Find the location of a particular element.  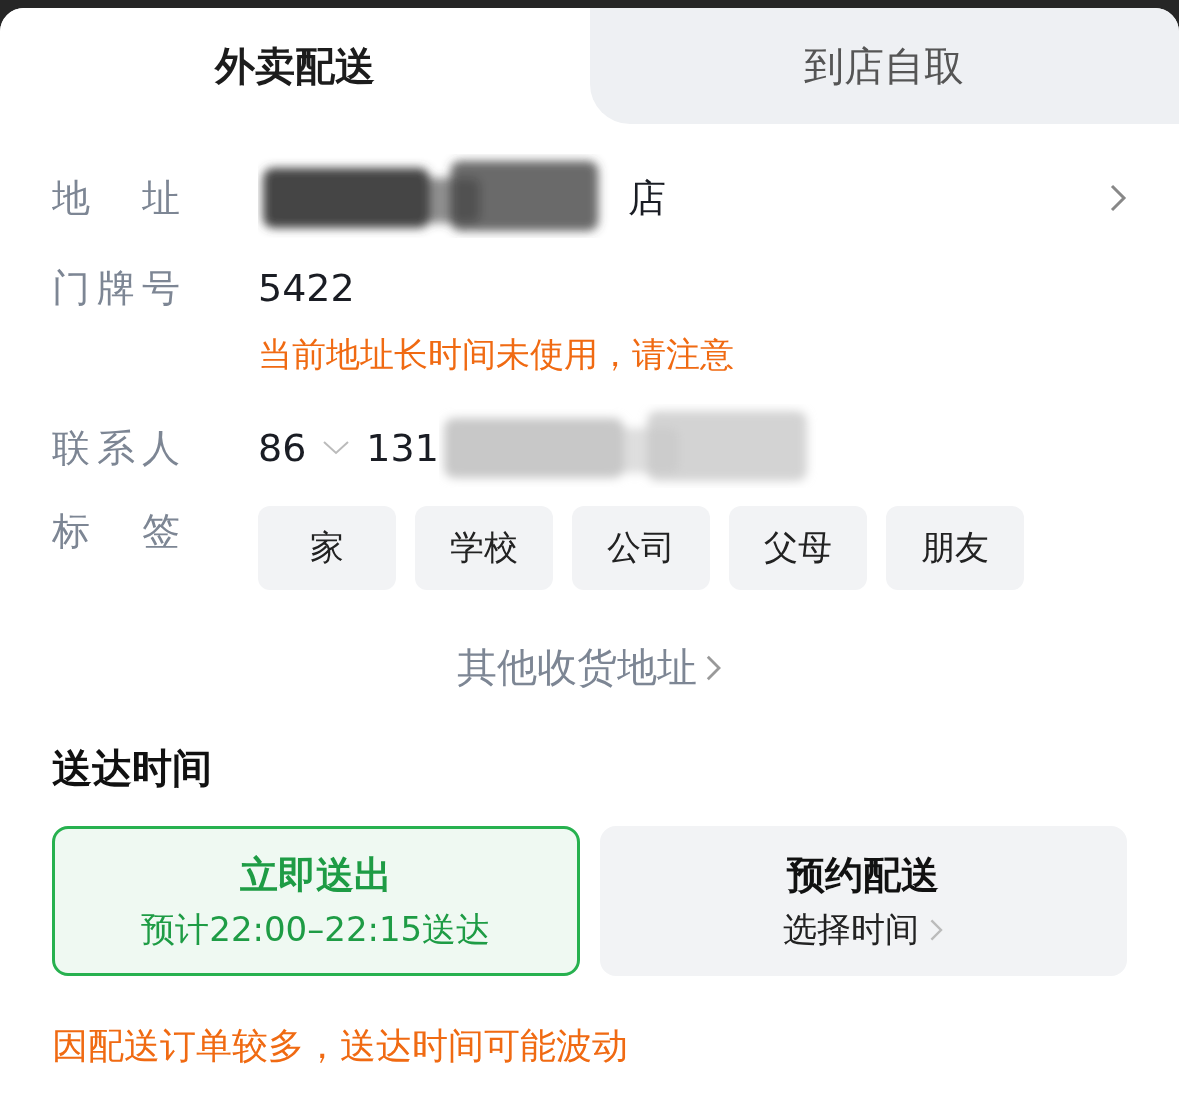

warning-text: 当前地址长时间未使用，请注意 is located at coordinates (496, 354).